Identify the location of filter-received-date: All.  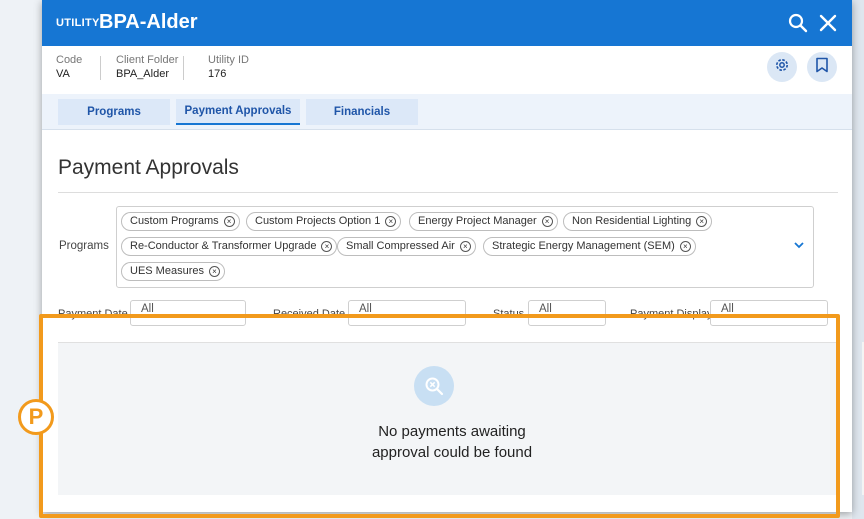
(407, 313).